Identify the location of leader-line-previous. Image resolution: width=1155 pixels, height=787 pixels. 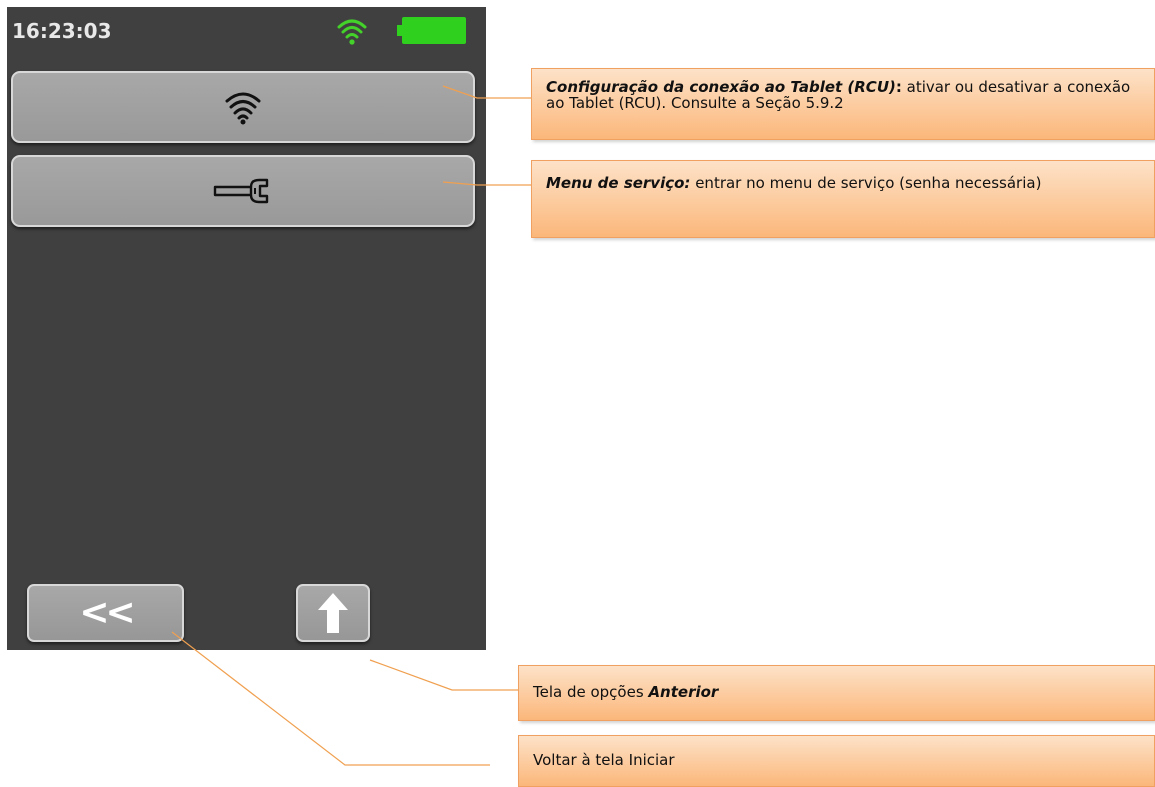
(443, 675).